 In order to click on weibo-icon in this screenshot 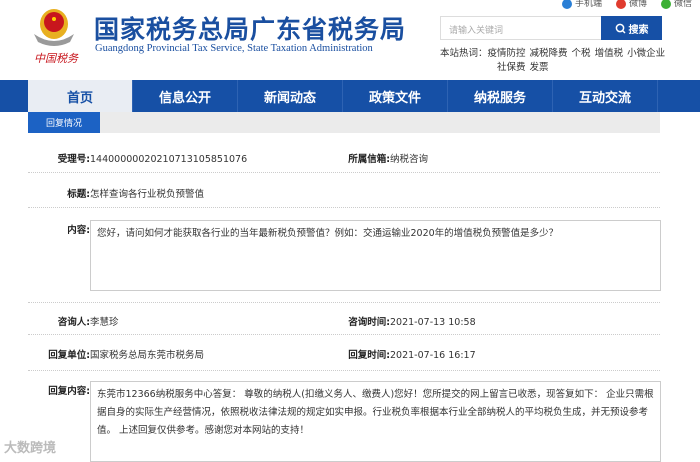, I will do `click(620, 4)`.